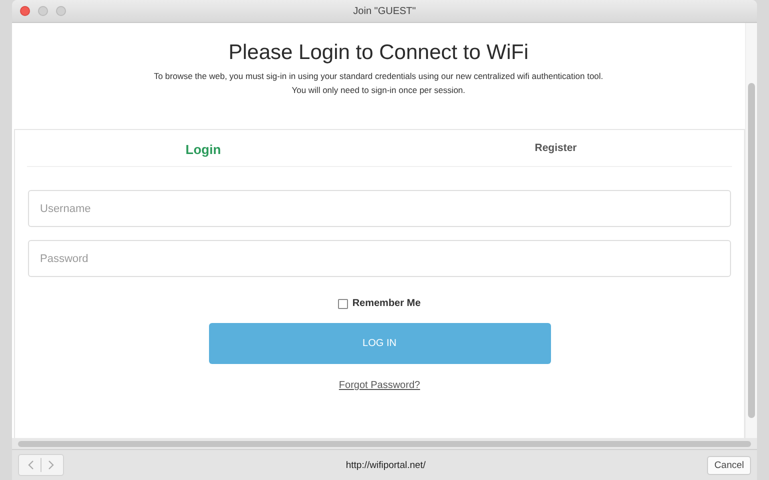 Image resolution: width=769 pixels, height=480 pixels. I want to click on page-heading: Please Login to Connect to WiFi, so click(378, 53).